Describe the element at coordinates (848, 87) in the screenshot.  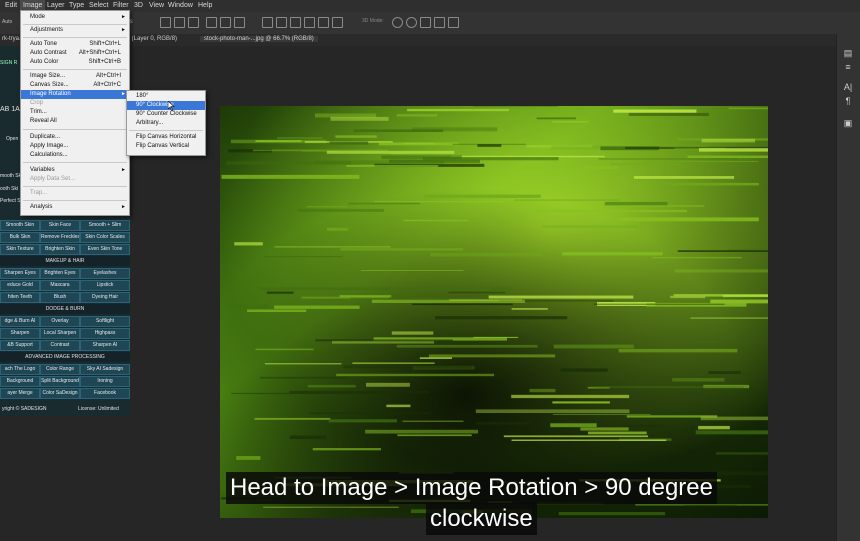
I see `character-icon: A|` at that location.